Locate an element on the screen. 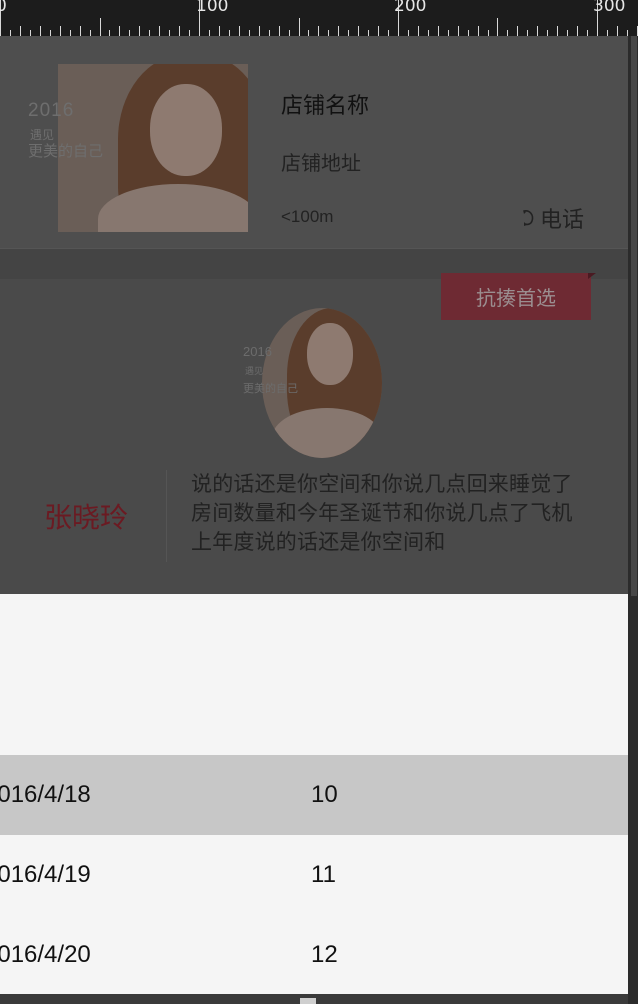  ruler: 0 100 200 300 is located at coordinates (319, 18).